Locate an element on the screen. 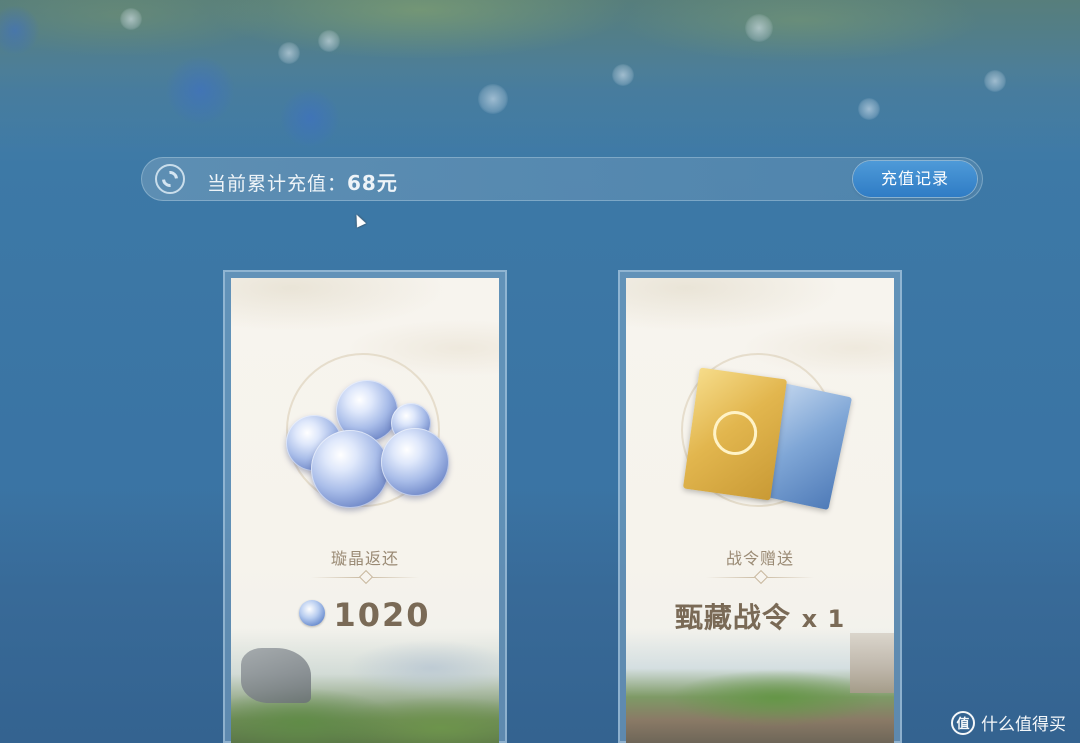 The width and height of the screenshot is (1080, 743). mouse-cursor-icon is located at coordinates (359, 220).